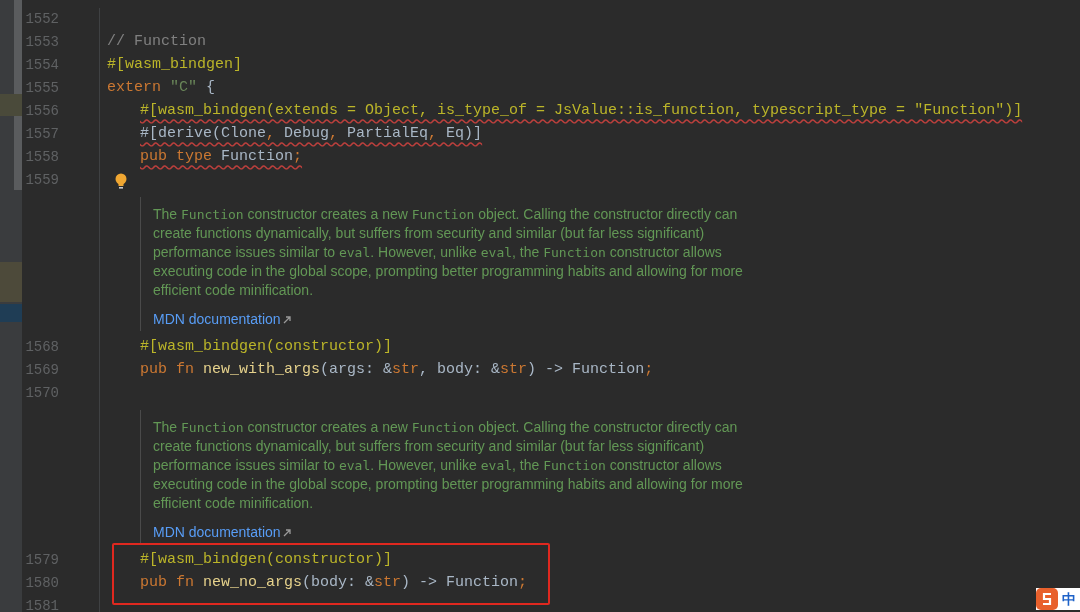  What do you see at coordinates (334, 583) in the screenshot?
I see `code-line: pub fn new_no_args(body: &str) -> Function;` at bounding box center [334, 583].